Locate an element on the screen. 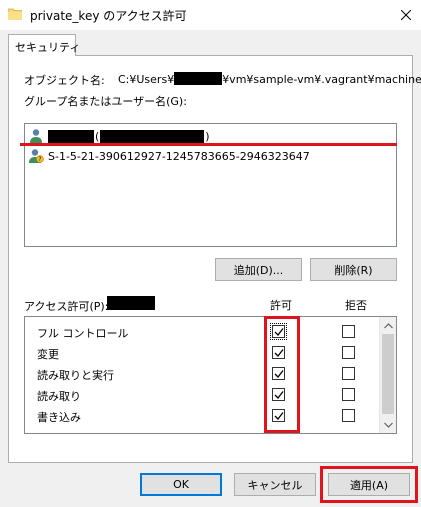 The height and width of the screenshot is (507, 421). chevron-down-icon is located at coordinates (388, 425).